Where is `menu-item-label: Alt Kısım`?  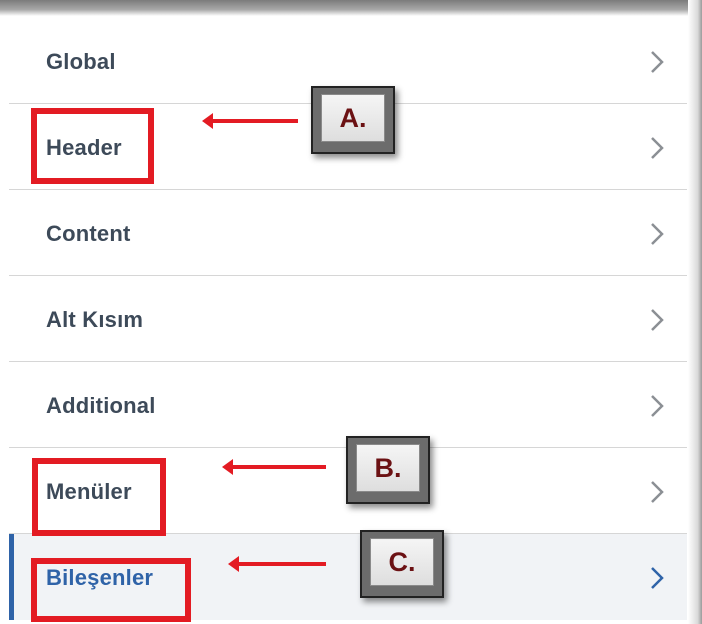
menu-item-label: Alt Kısım is located at coordinates (95, 319).